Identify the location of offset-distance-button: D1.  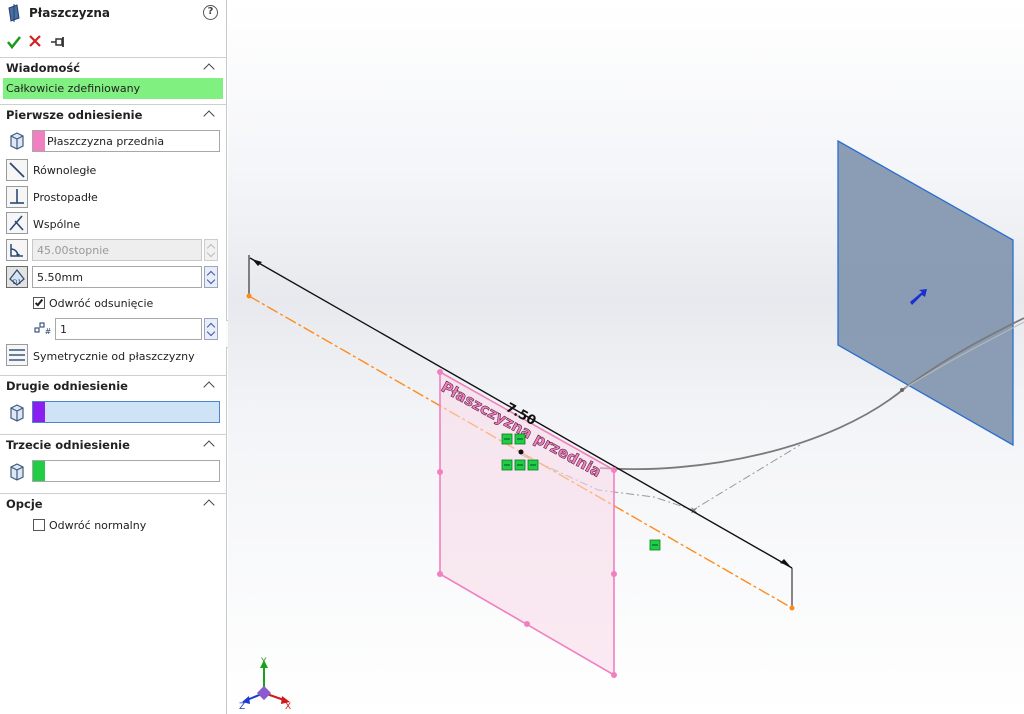
(17, 277).